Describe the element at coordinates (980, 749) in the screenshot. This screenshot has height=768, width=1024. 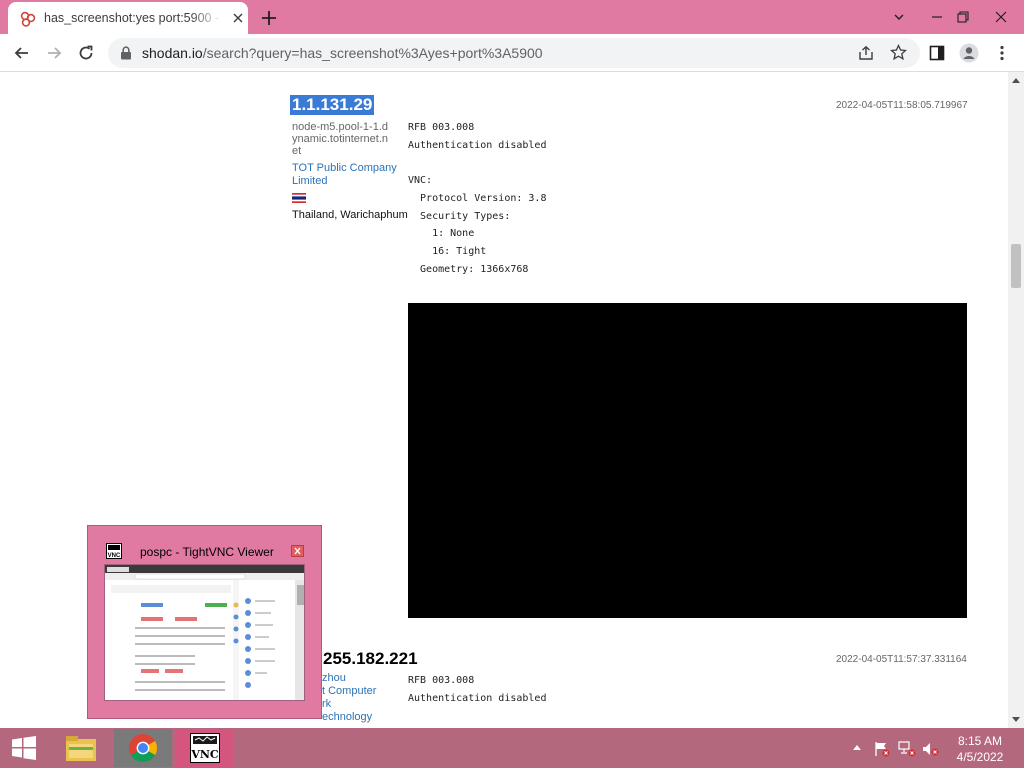
I see `taskbar-clock: 8:15 AM 4/5/2022` at that location.